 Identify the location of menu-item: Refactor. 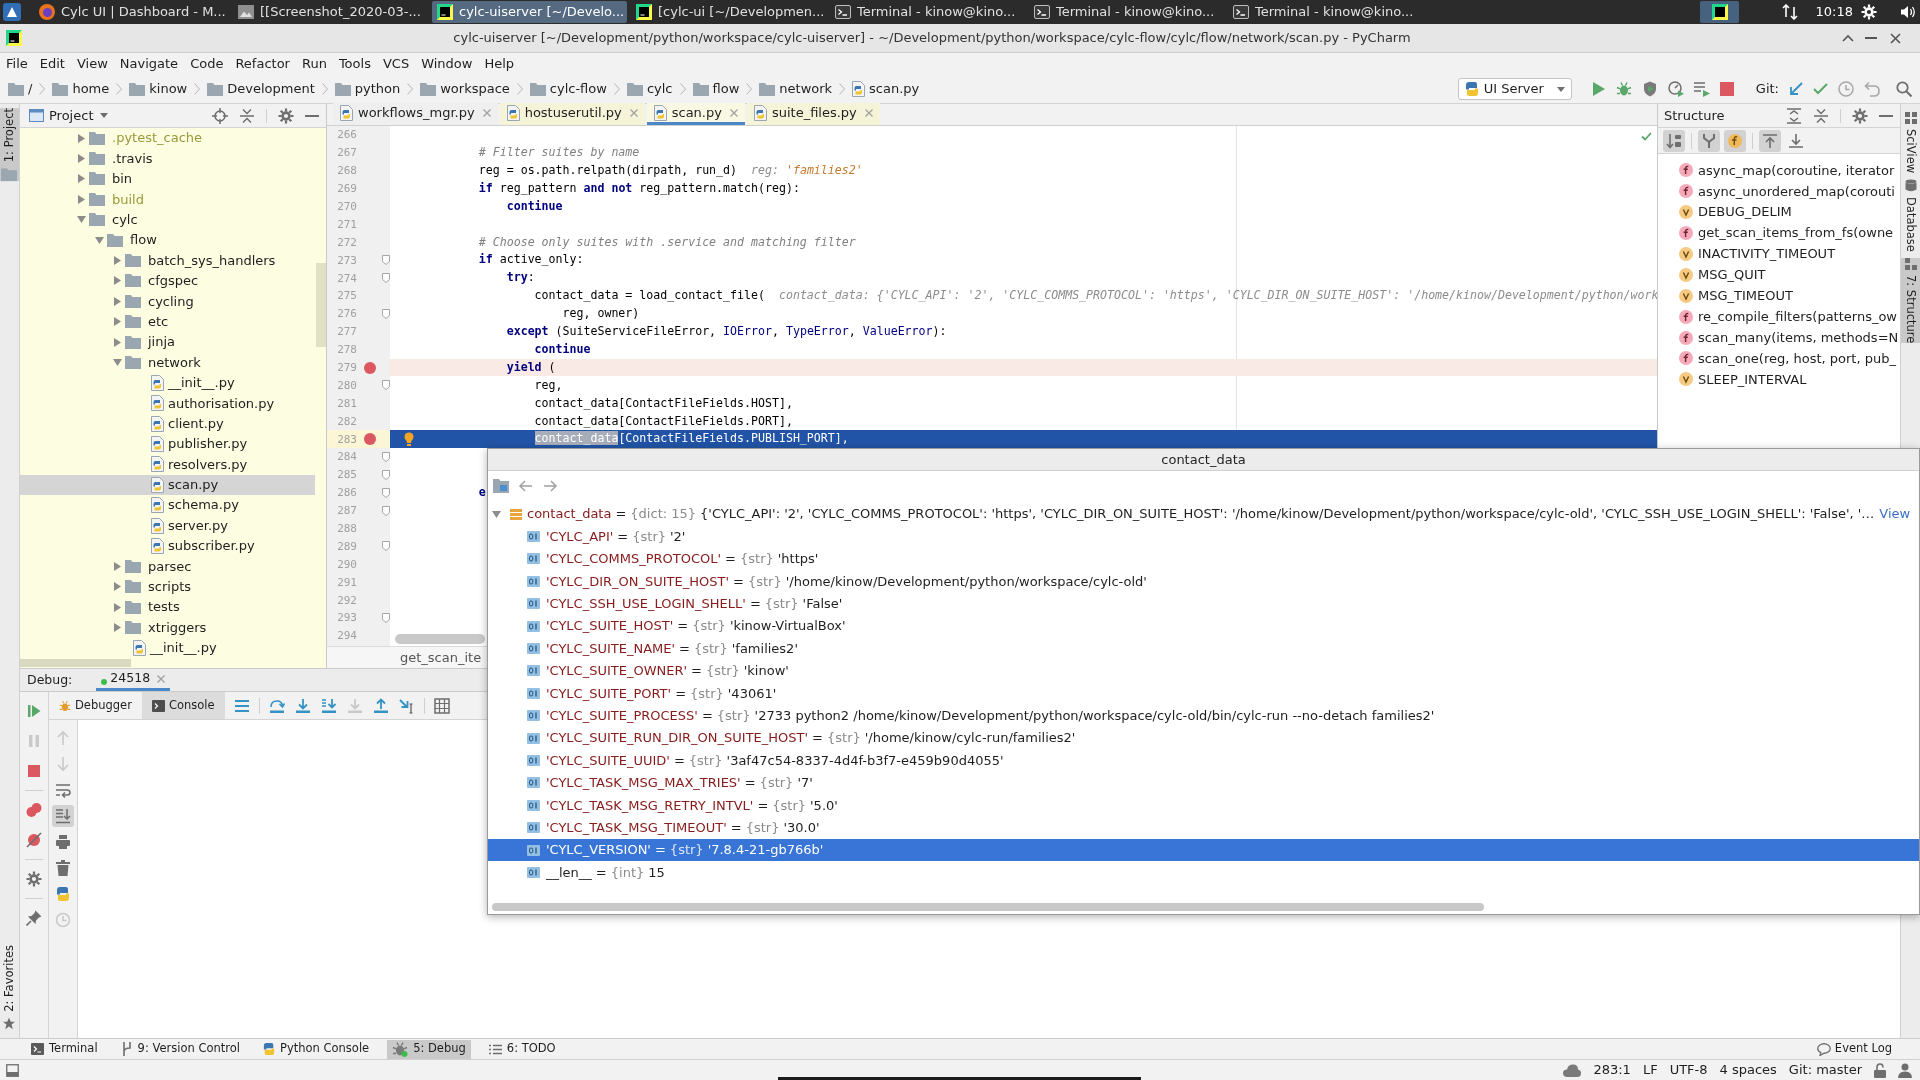
(262, 64).